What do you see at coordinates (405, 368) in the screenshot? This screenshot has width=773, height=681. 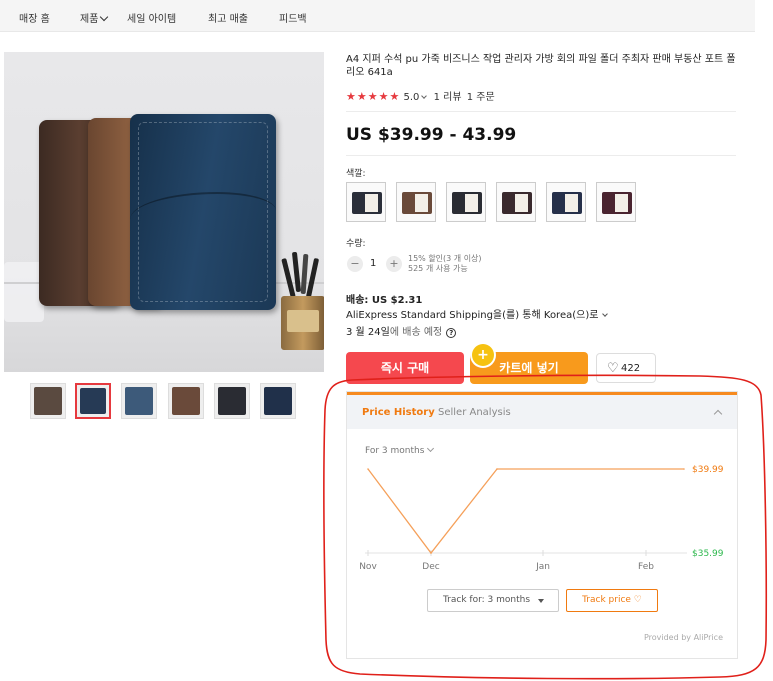 I see `buy-now-button: 즉시 구매` at bounding box center [405, 368].